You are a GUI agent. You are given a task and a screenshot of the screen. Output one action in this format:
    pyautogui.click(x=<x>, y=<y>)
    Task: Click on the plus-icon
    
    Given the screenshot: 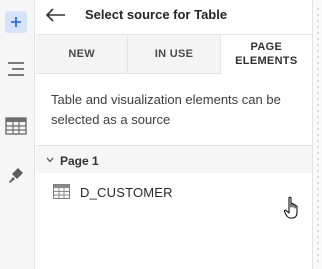 What is the action you would take?
    pyautogui.click(x=16, y=22)
    